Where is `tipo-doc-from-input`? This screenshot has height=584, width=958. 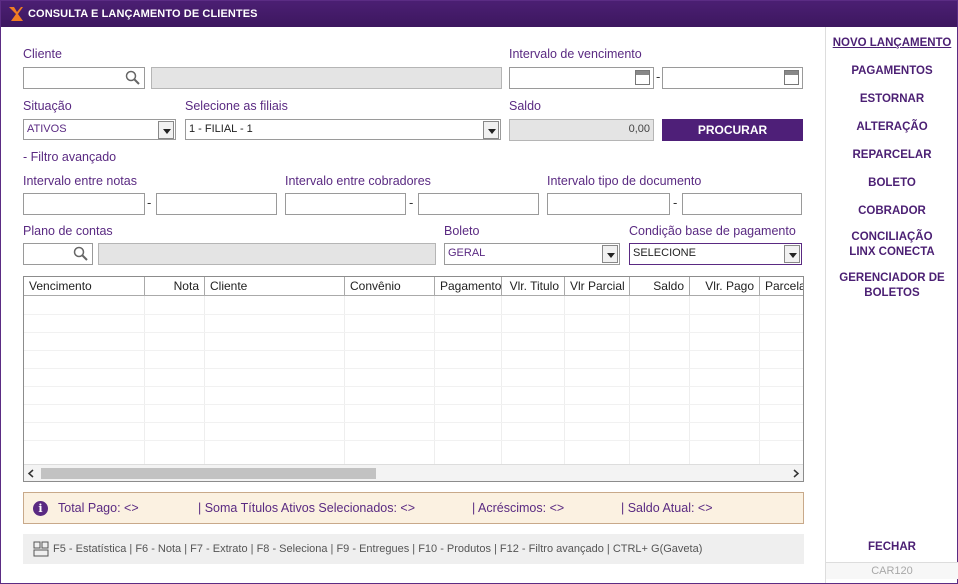 tipo-doc-from-input is located at coordinates (608, 204).